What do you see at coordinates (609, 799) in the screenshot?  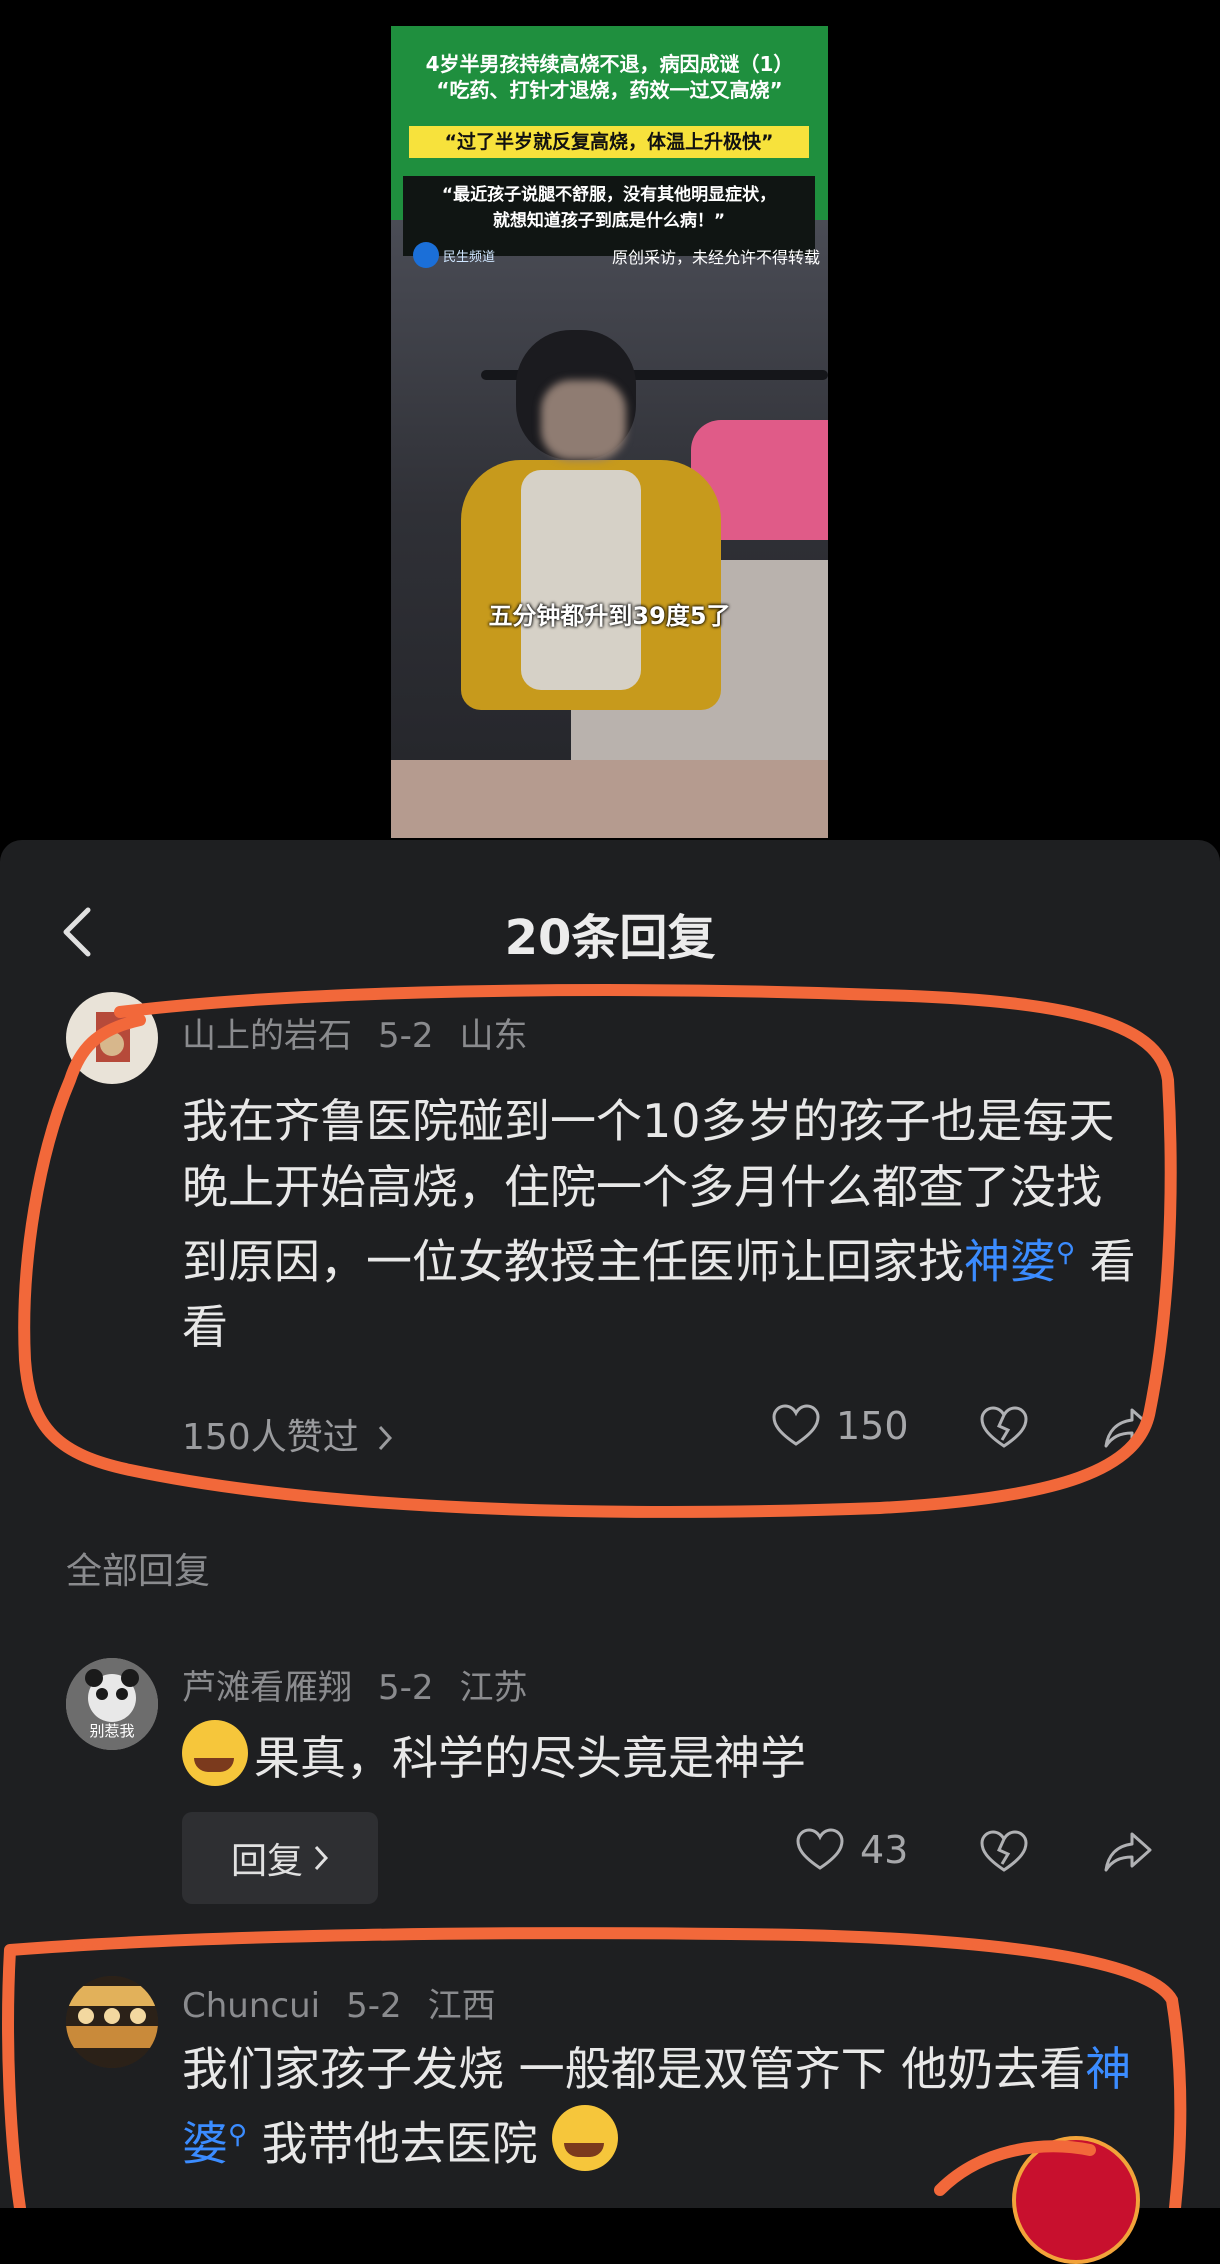 I see `video-bottom-area` at bounding box center [609, 799].